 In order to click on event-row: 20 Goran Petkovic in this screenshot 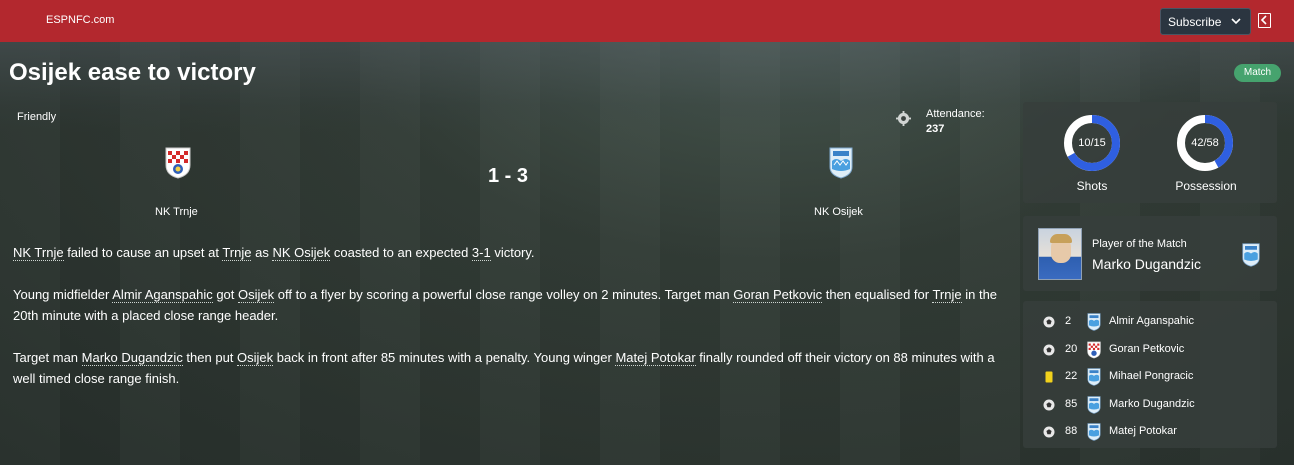, I will do `click(1150, 350)`.